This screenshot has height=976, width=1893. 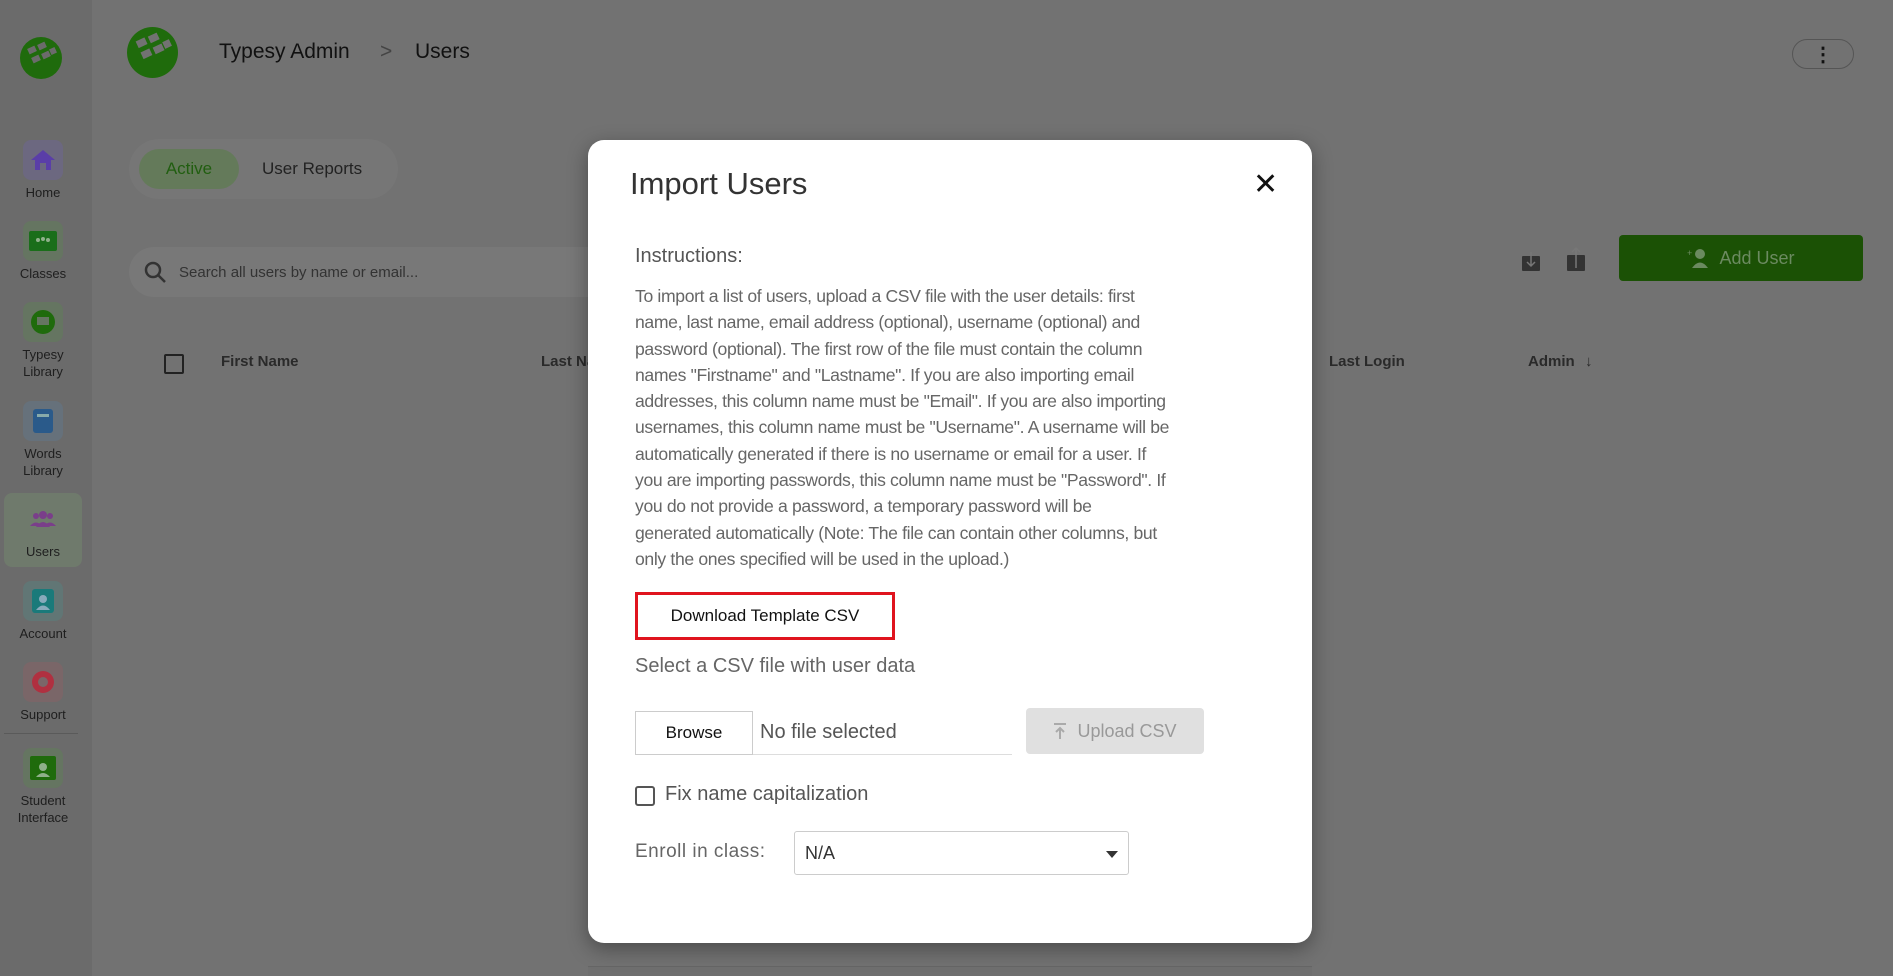 What do you see at coordinates (43, 421) in the screenshot?
I see `book-icon` at bounding box center [43, 421].